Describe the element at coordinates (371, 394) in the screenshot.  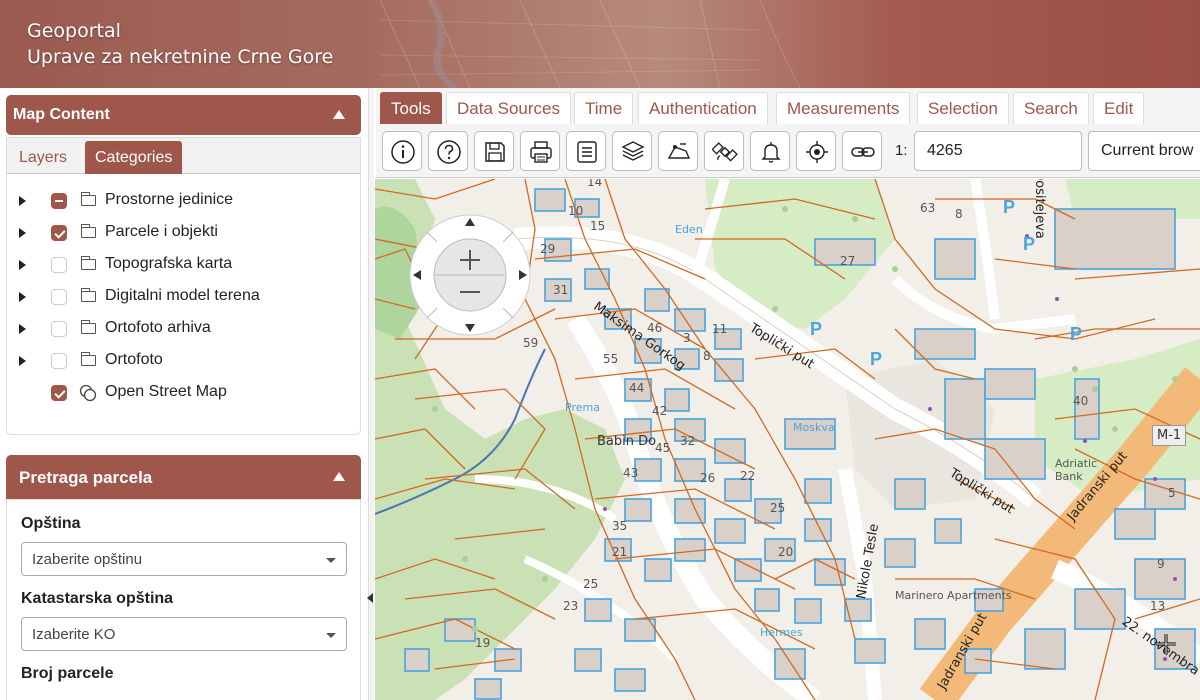
I see `panel-splitter` at that location.